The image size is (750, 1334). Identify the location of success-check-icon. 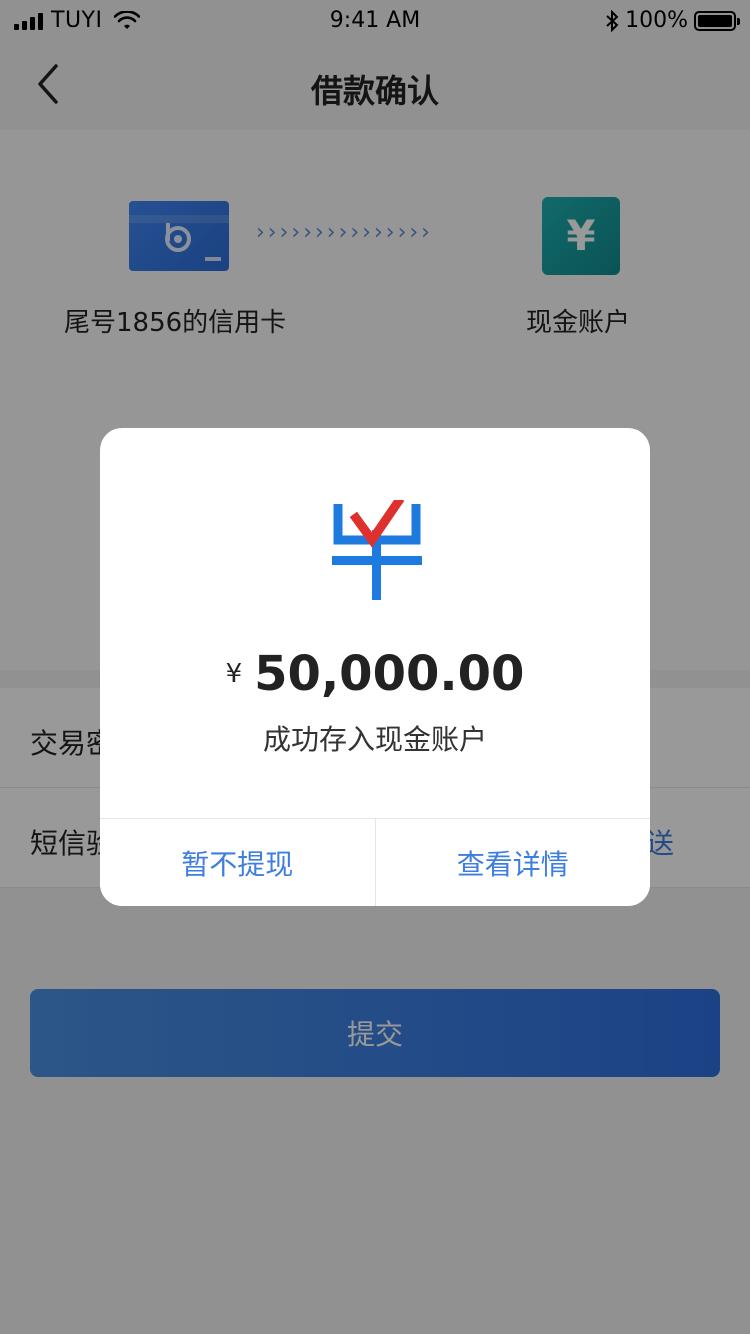
(377, 550).